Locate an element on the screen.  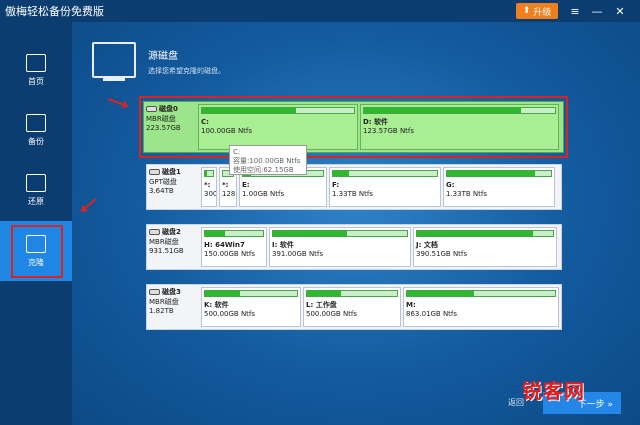
disk-info: 磁盘2 MBR磁盘 931.51GB is located at coordinates (174, 247).